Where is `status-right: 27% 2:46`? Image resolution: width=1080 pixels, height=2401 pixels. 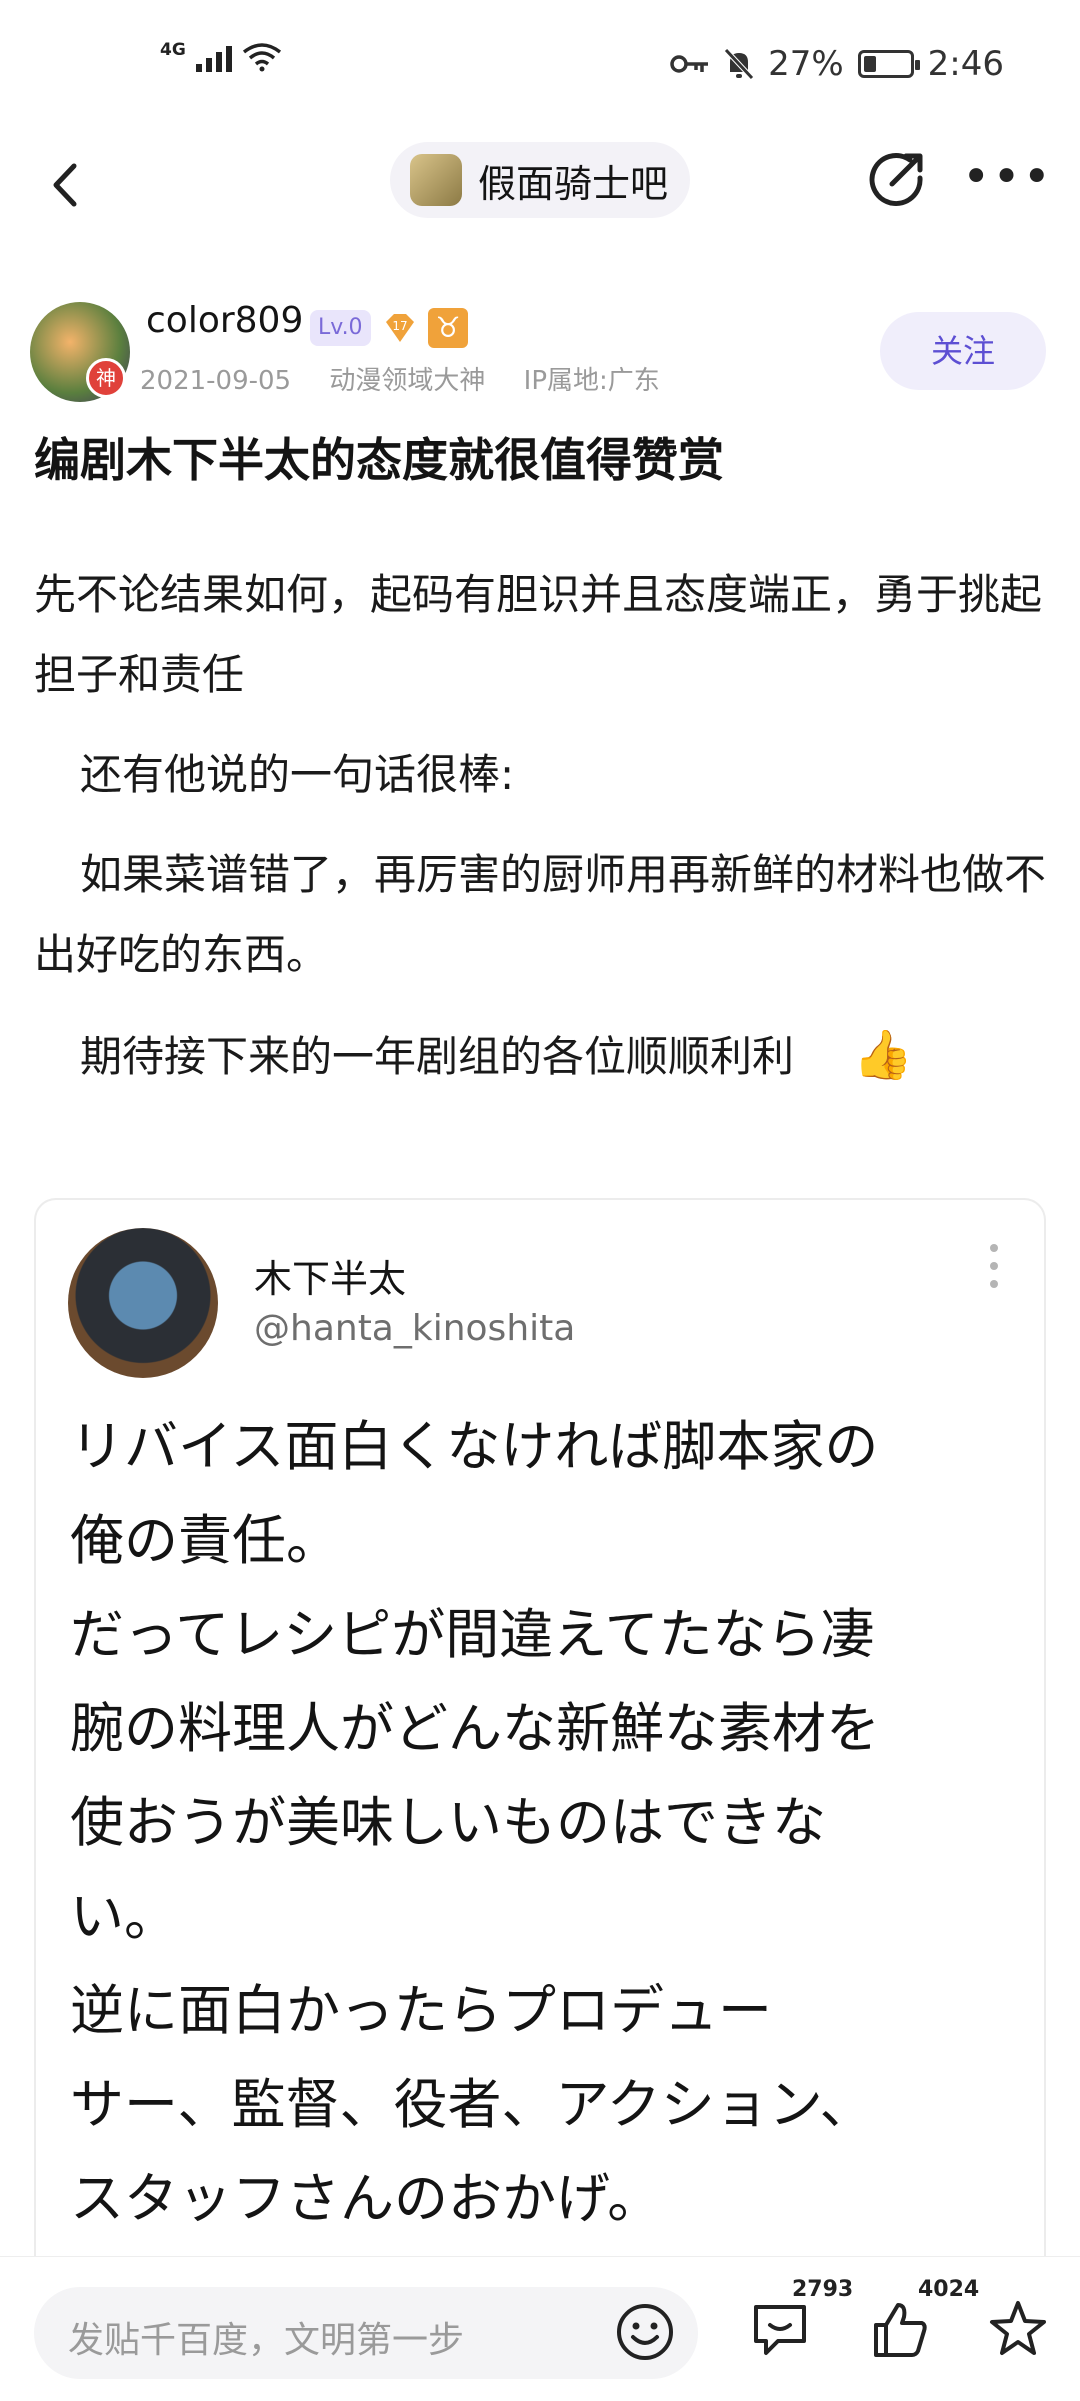
status-right: 27% 2:46 is located at coordinates (837, 64).